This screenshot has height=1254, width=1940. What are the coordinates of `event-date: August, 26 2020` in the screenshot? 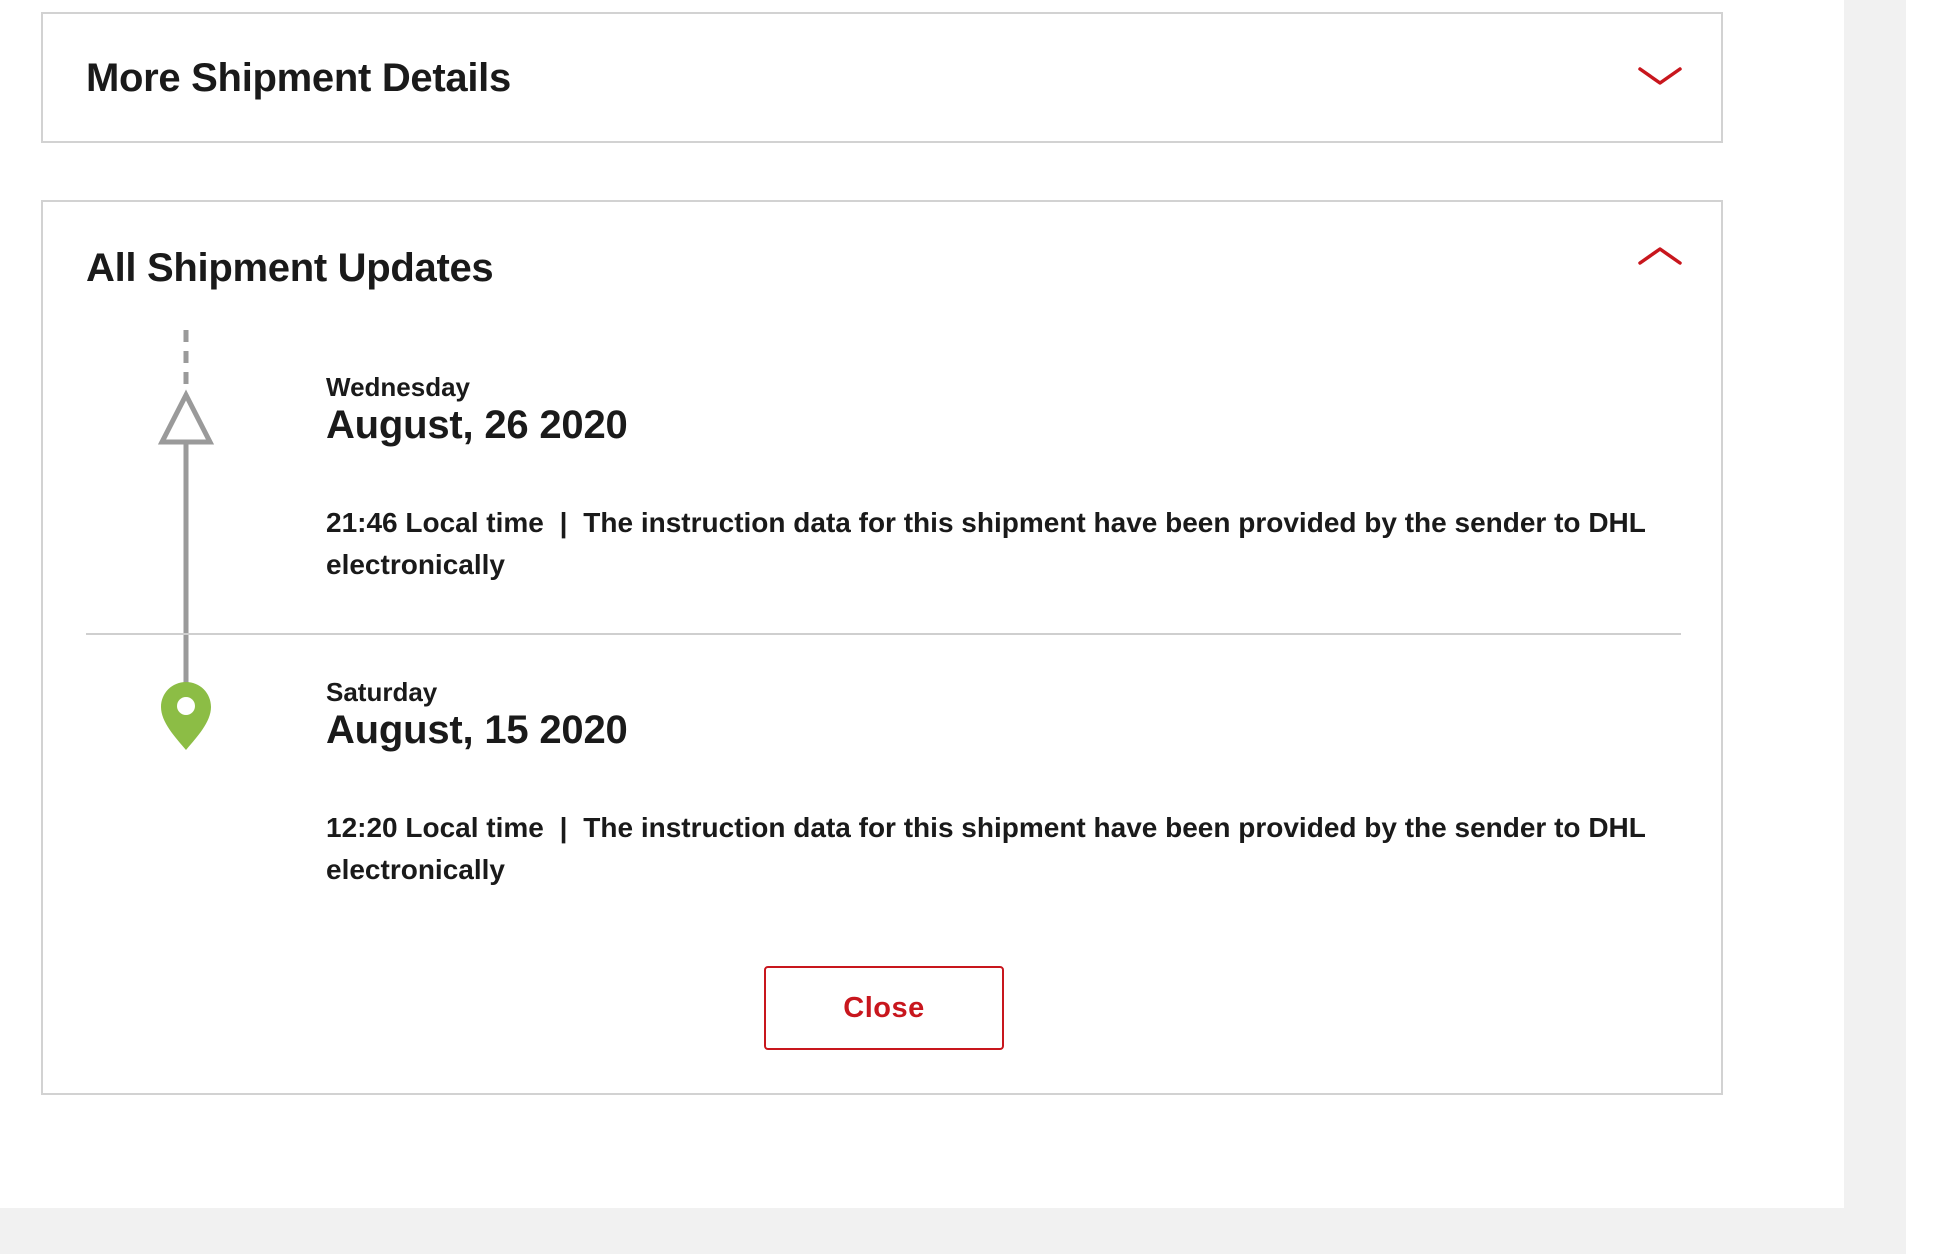 It's located at (477, 425).